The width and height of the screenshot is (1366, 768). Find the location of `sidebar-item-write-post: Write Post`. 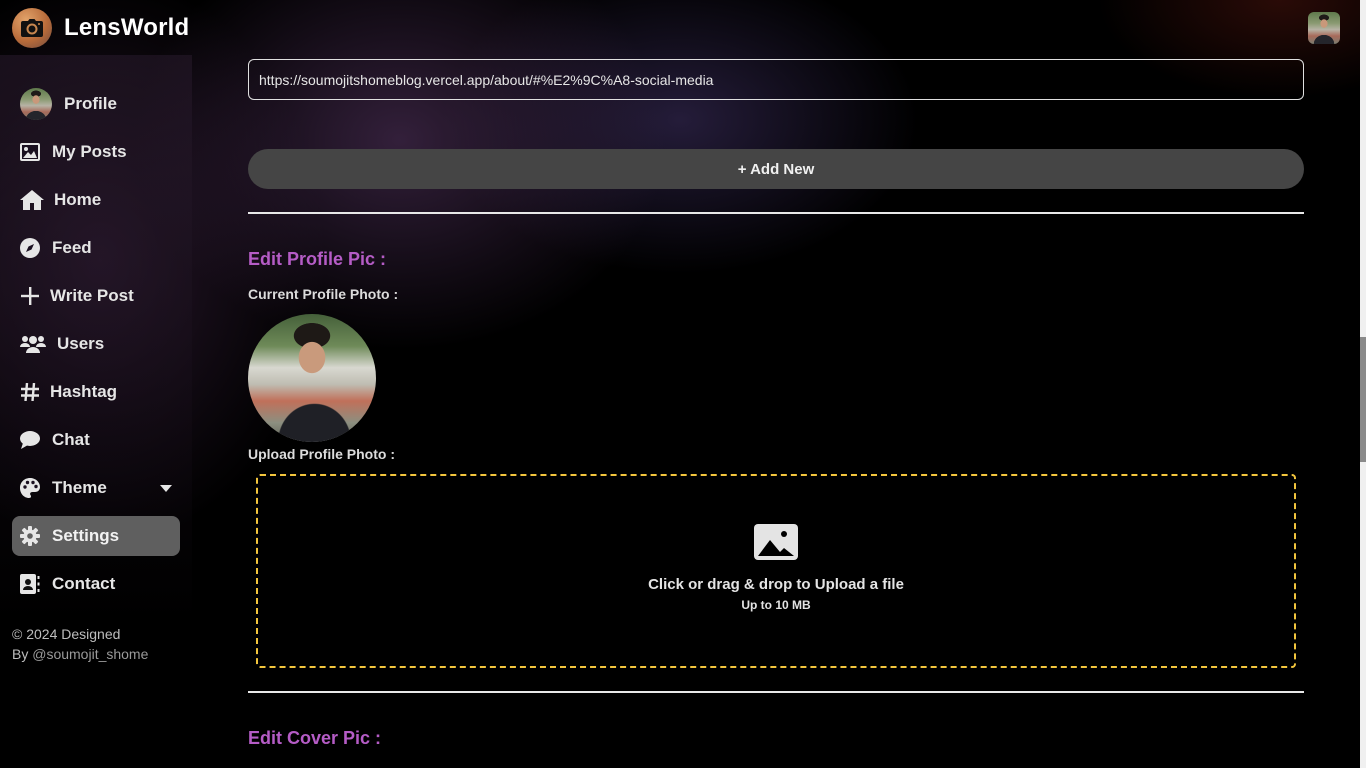

sidebar-item-write-post: Write Post is located at coordinates (96, 296).